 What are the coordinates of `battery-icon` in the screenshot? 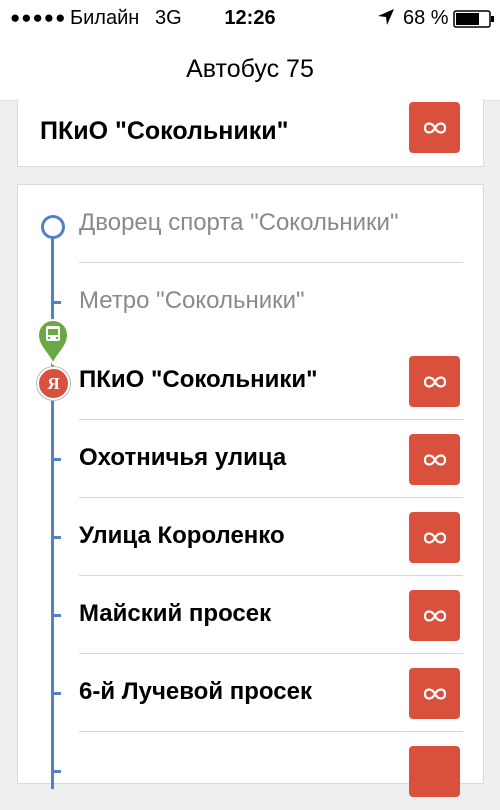 It's located at (473, 19).